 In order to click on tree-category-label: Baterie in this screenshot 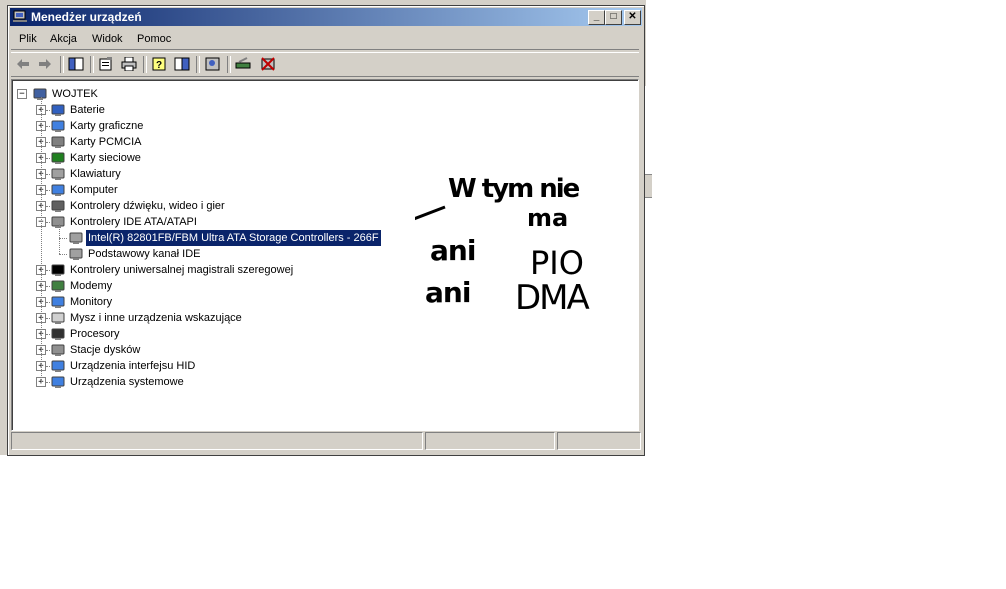, I will do `click(87, 110)`.